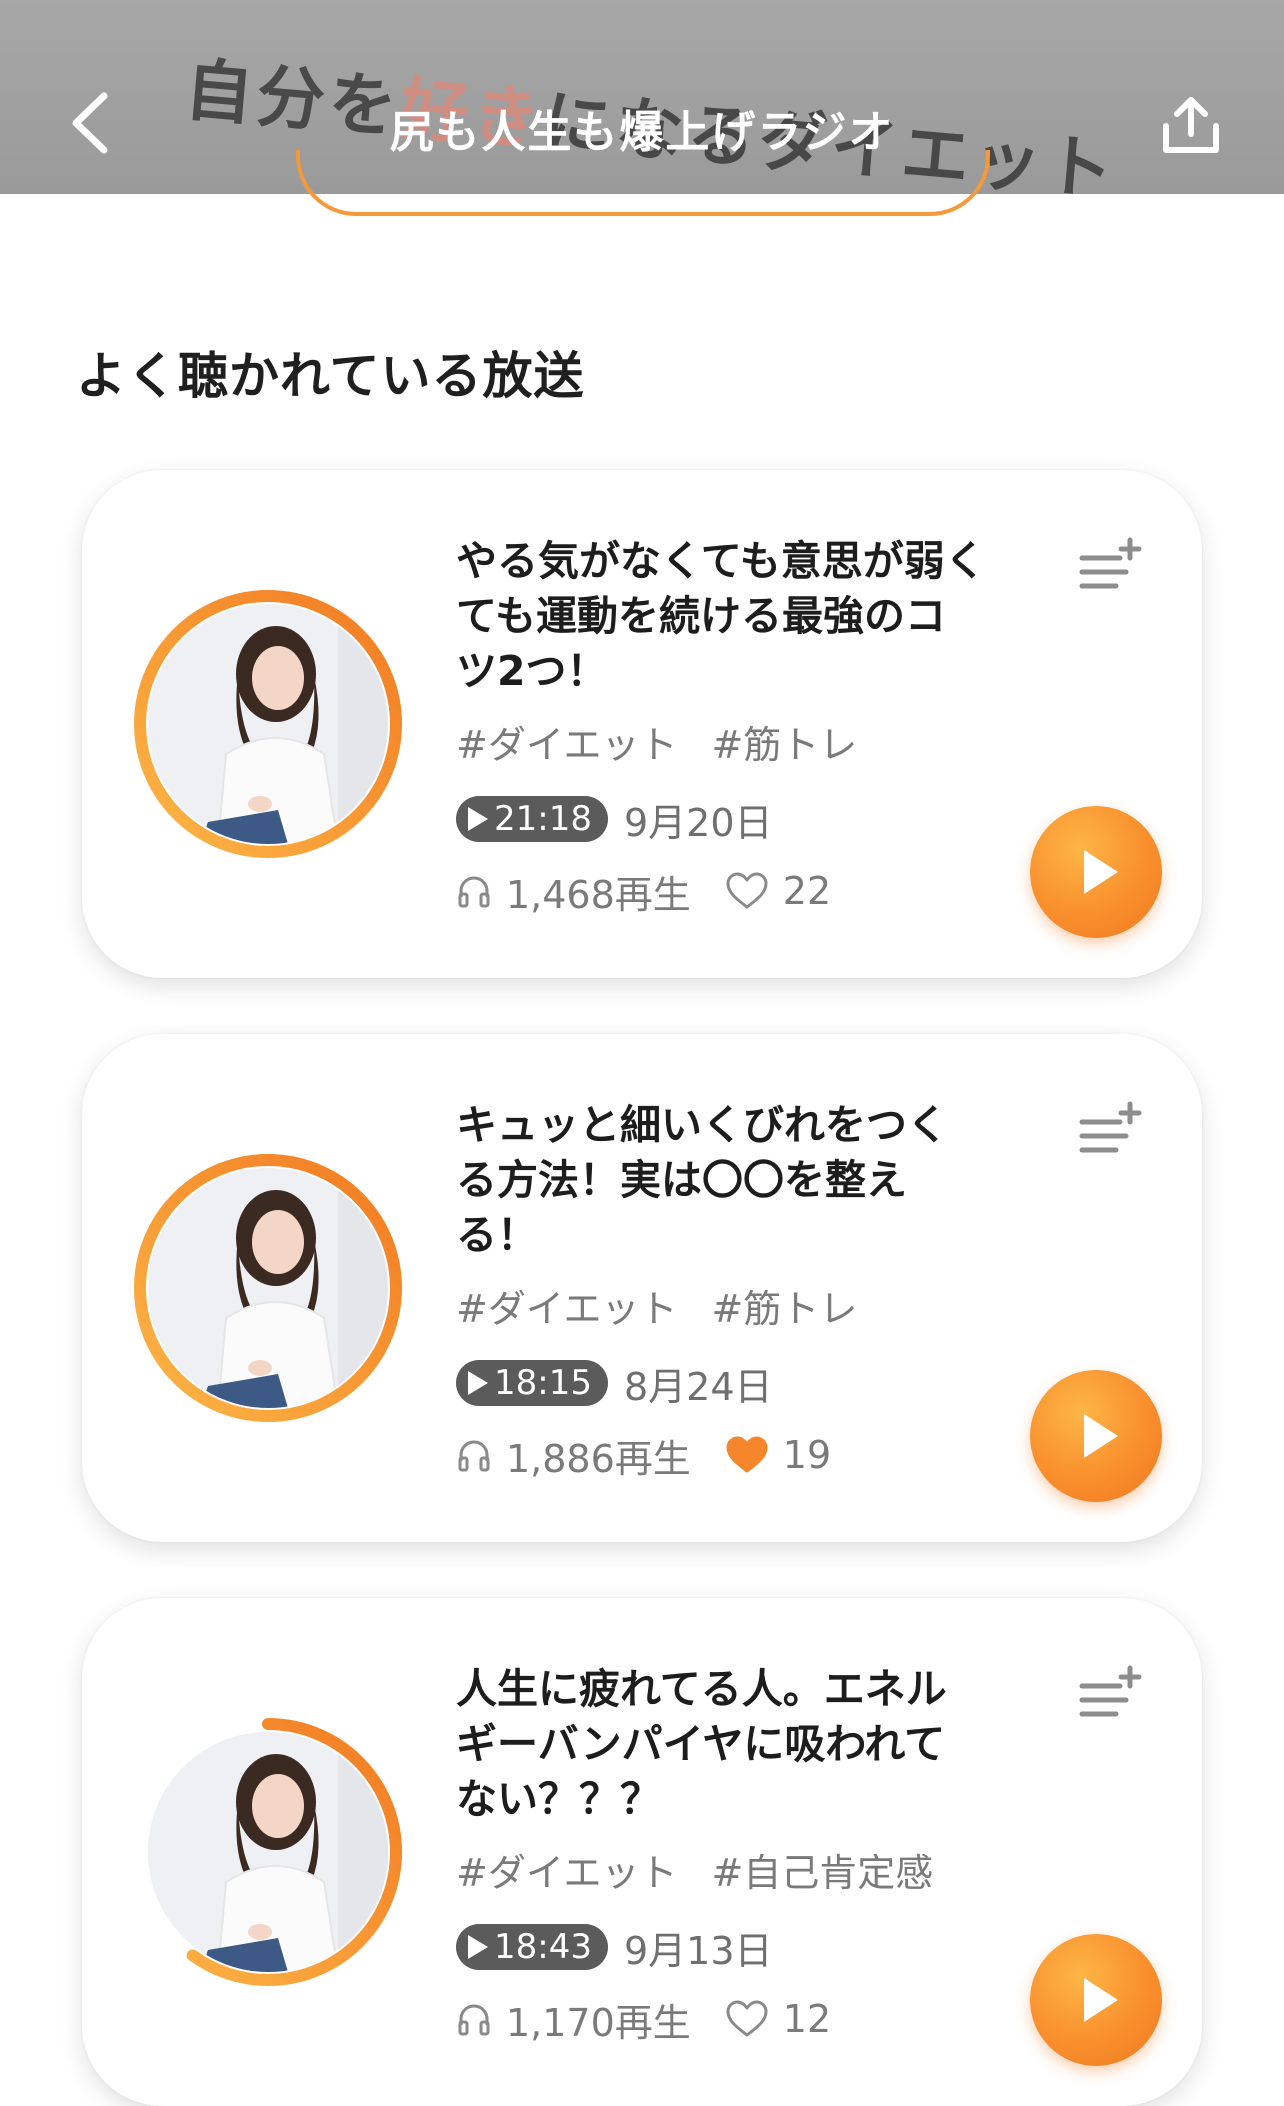 This screenshot has height=2106, width=1284. I want to click on release-date: 9月13日, so click(698, 1950).